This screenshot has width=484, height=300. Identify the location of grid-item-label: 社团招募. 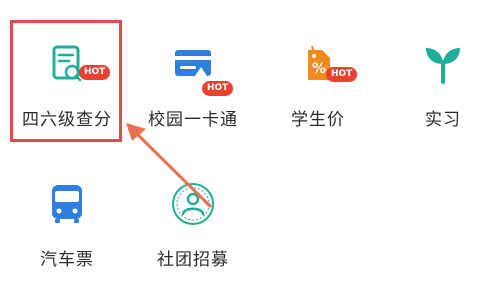
(193, 260).